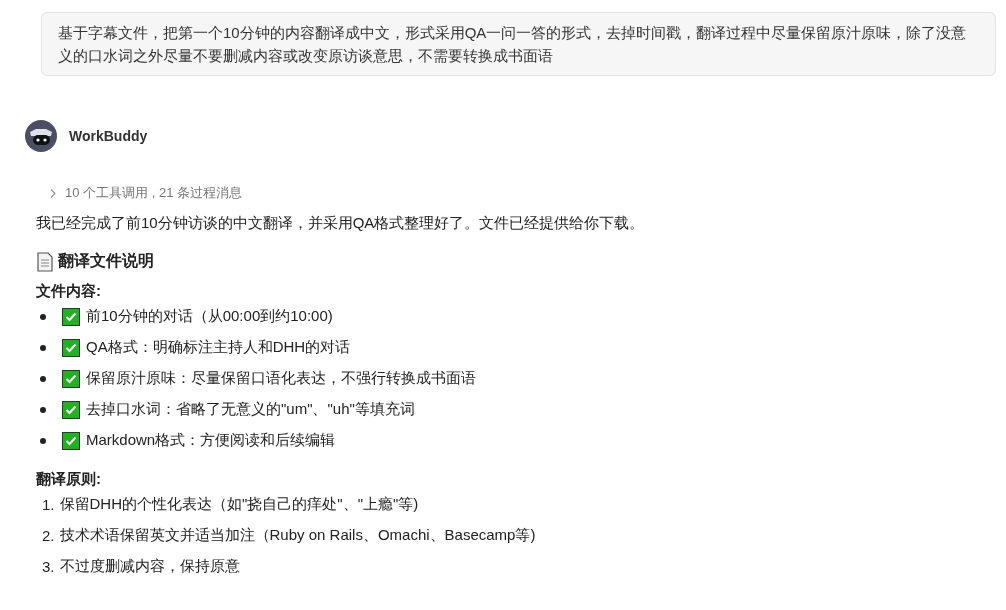  I want to click on list-item: 去掉口水词：省略了无意义的"um"、"uh"等填充词, so click(250, 409).